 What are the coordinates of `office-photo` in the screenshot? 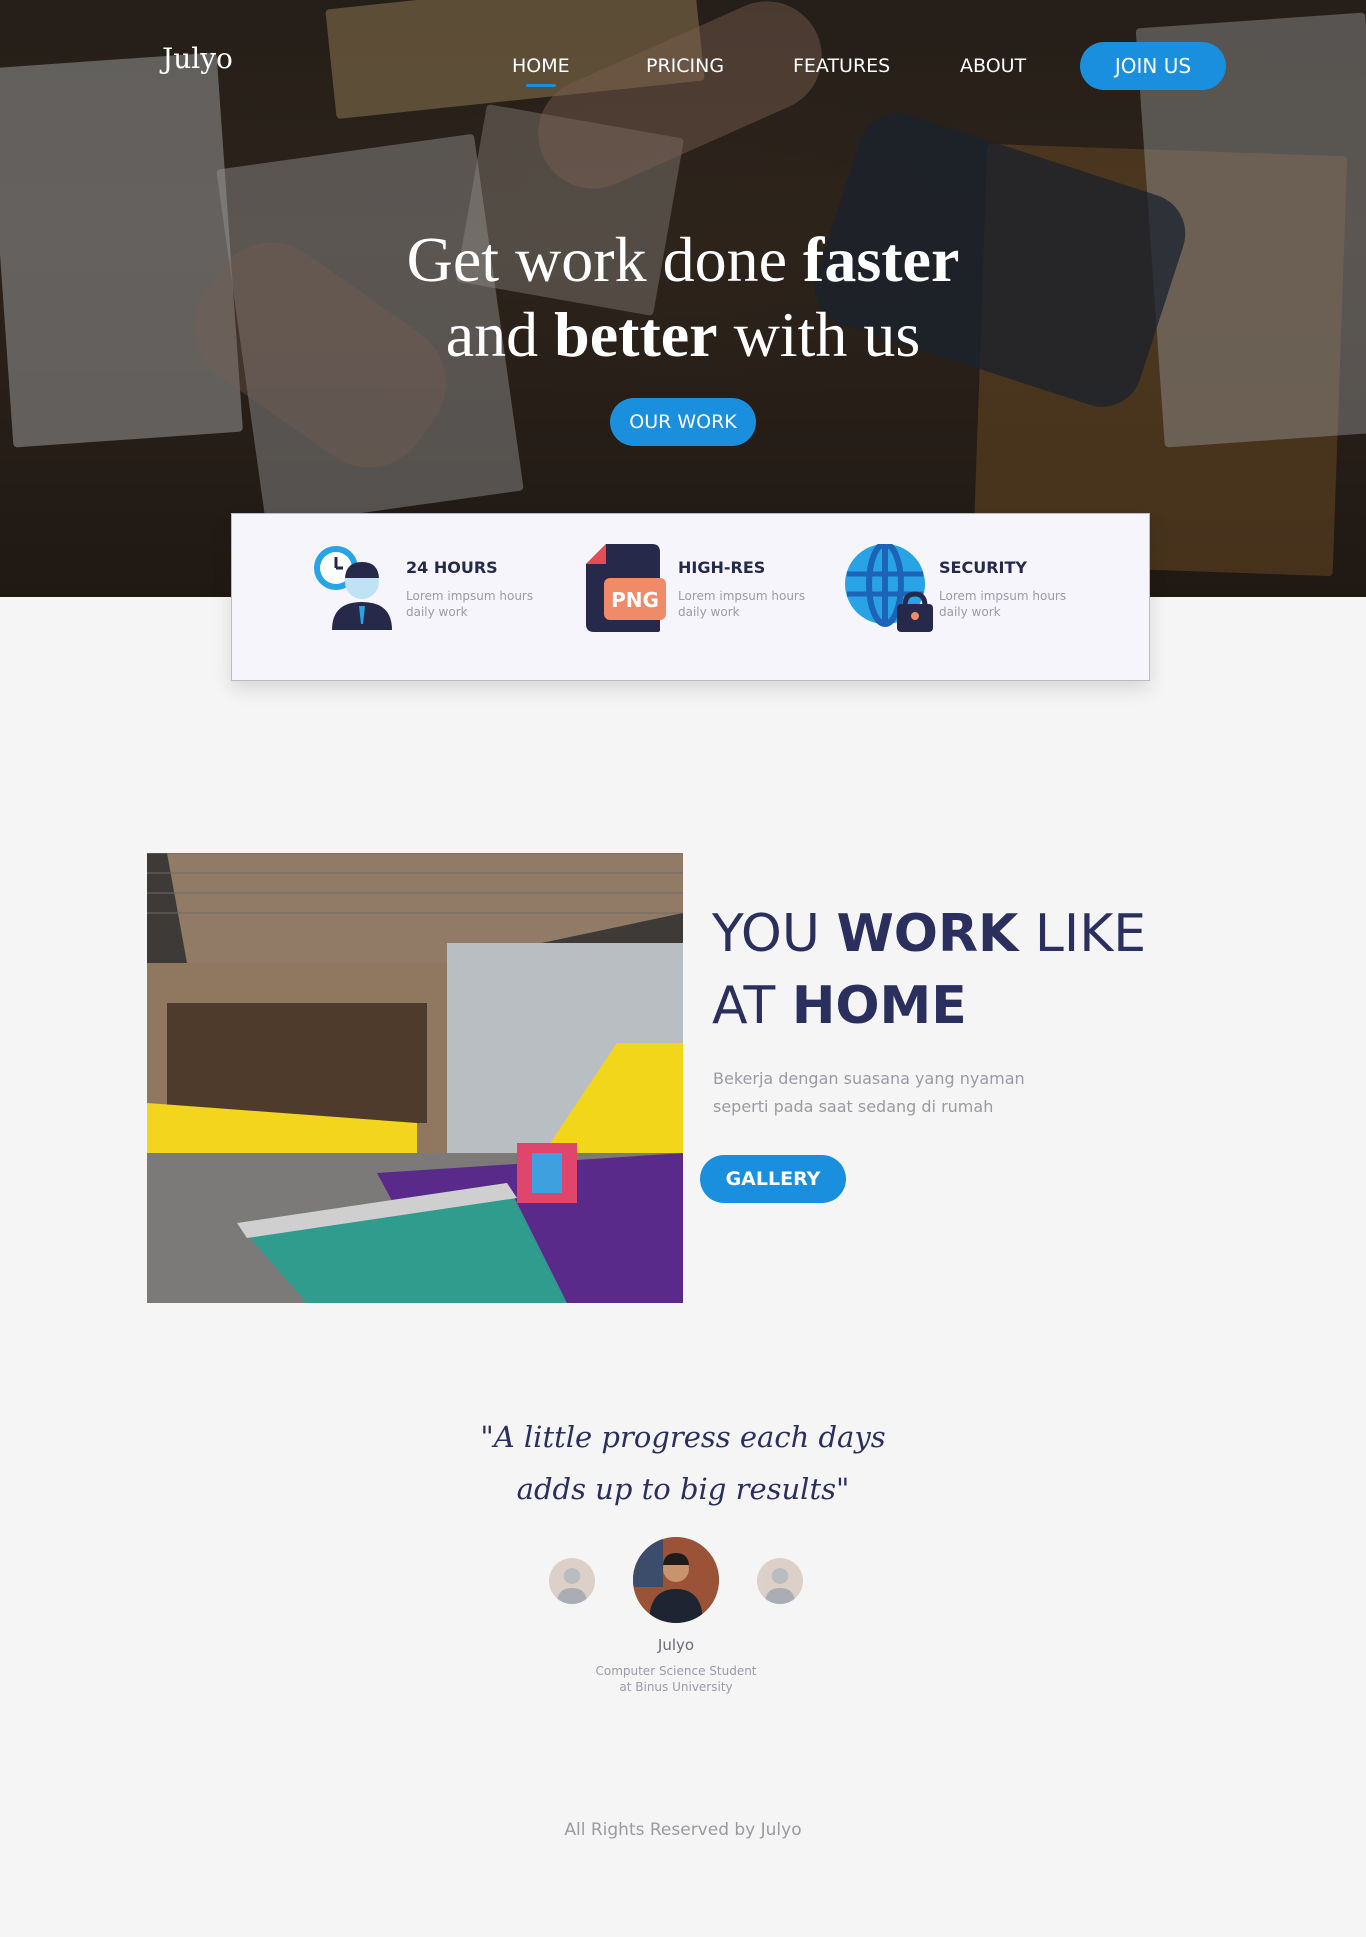 It's located at (415, 1078).